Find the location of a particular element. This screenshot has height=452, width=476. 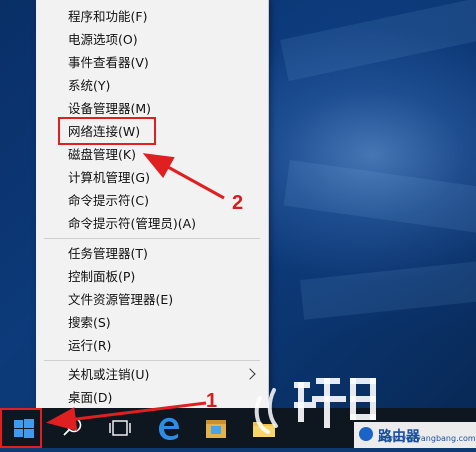

arrow-to-start is located at coordinates (126, 416).